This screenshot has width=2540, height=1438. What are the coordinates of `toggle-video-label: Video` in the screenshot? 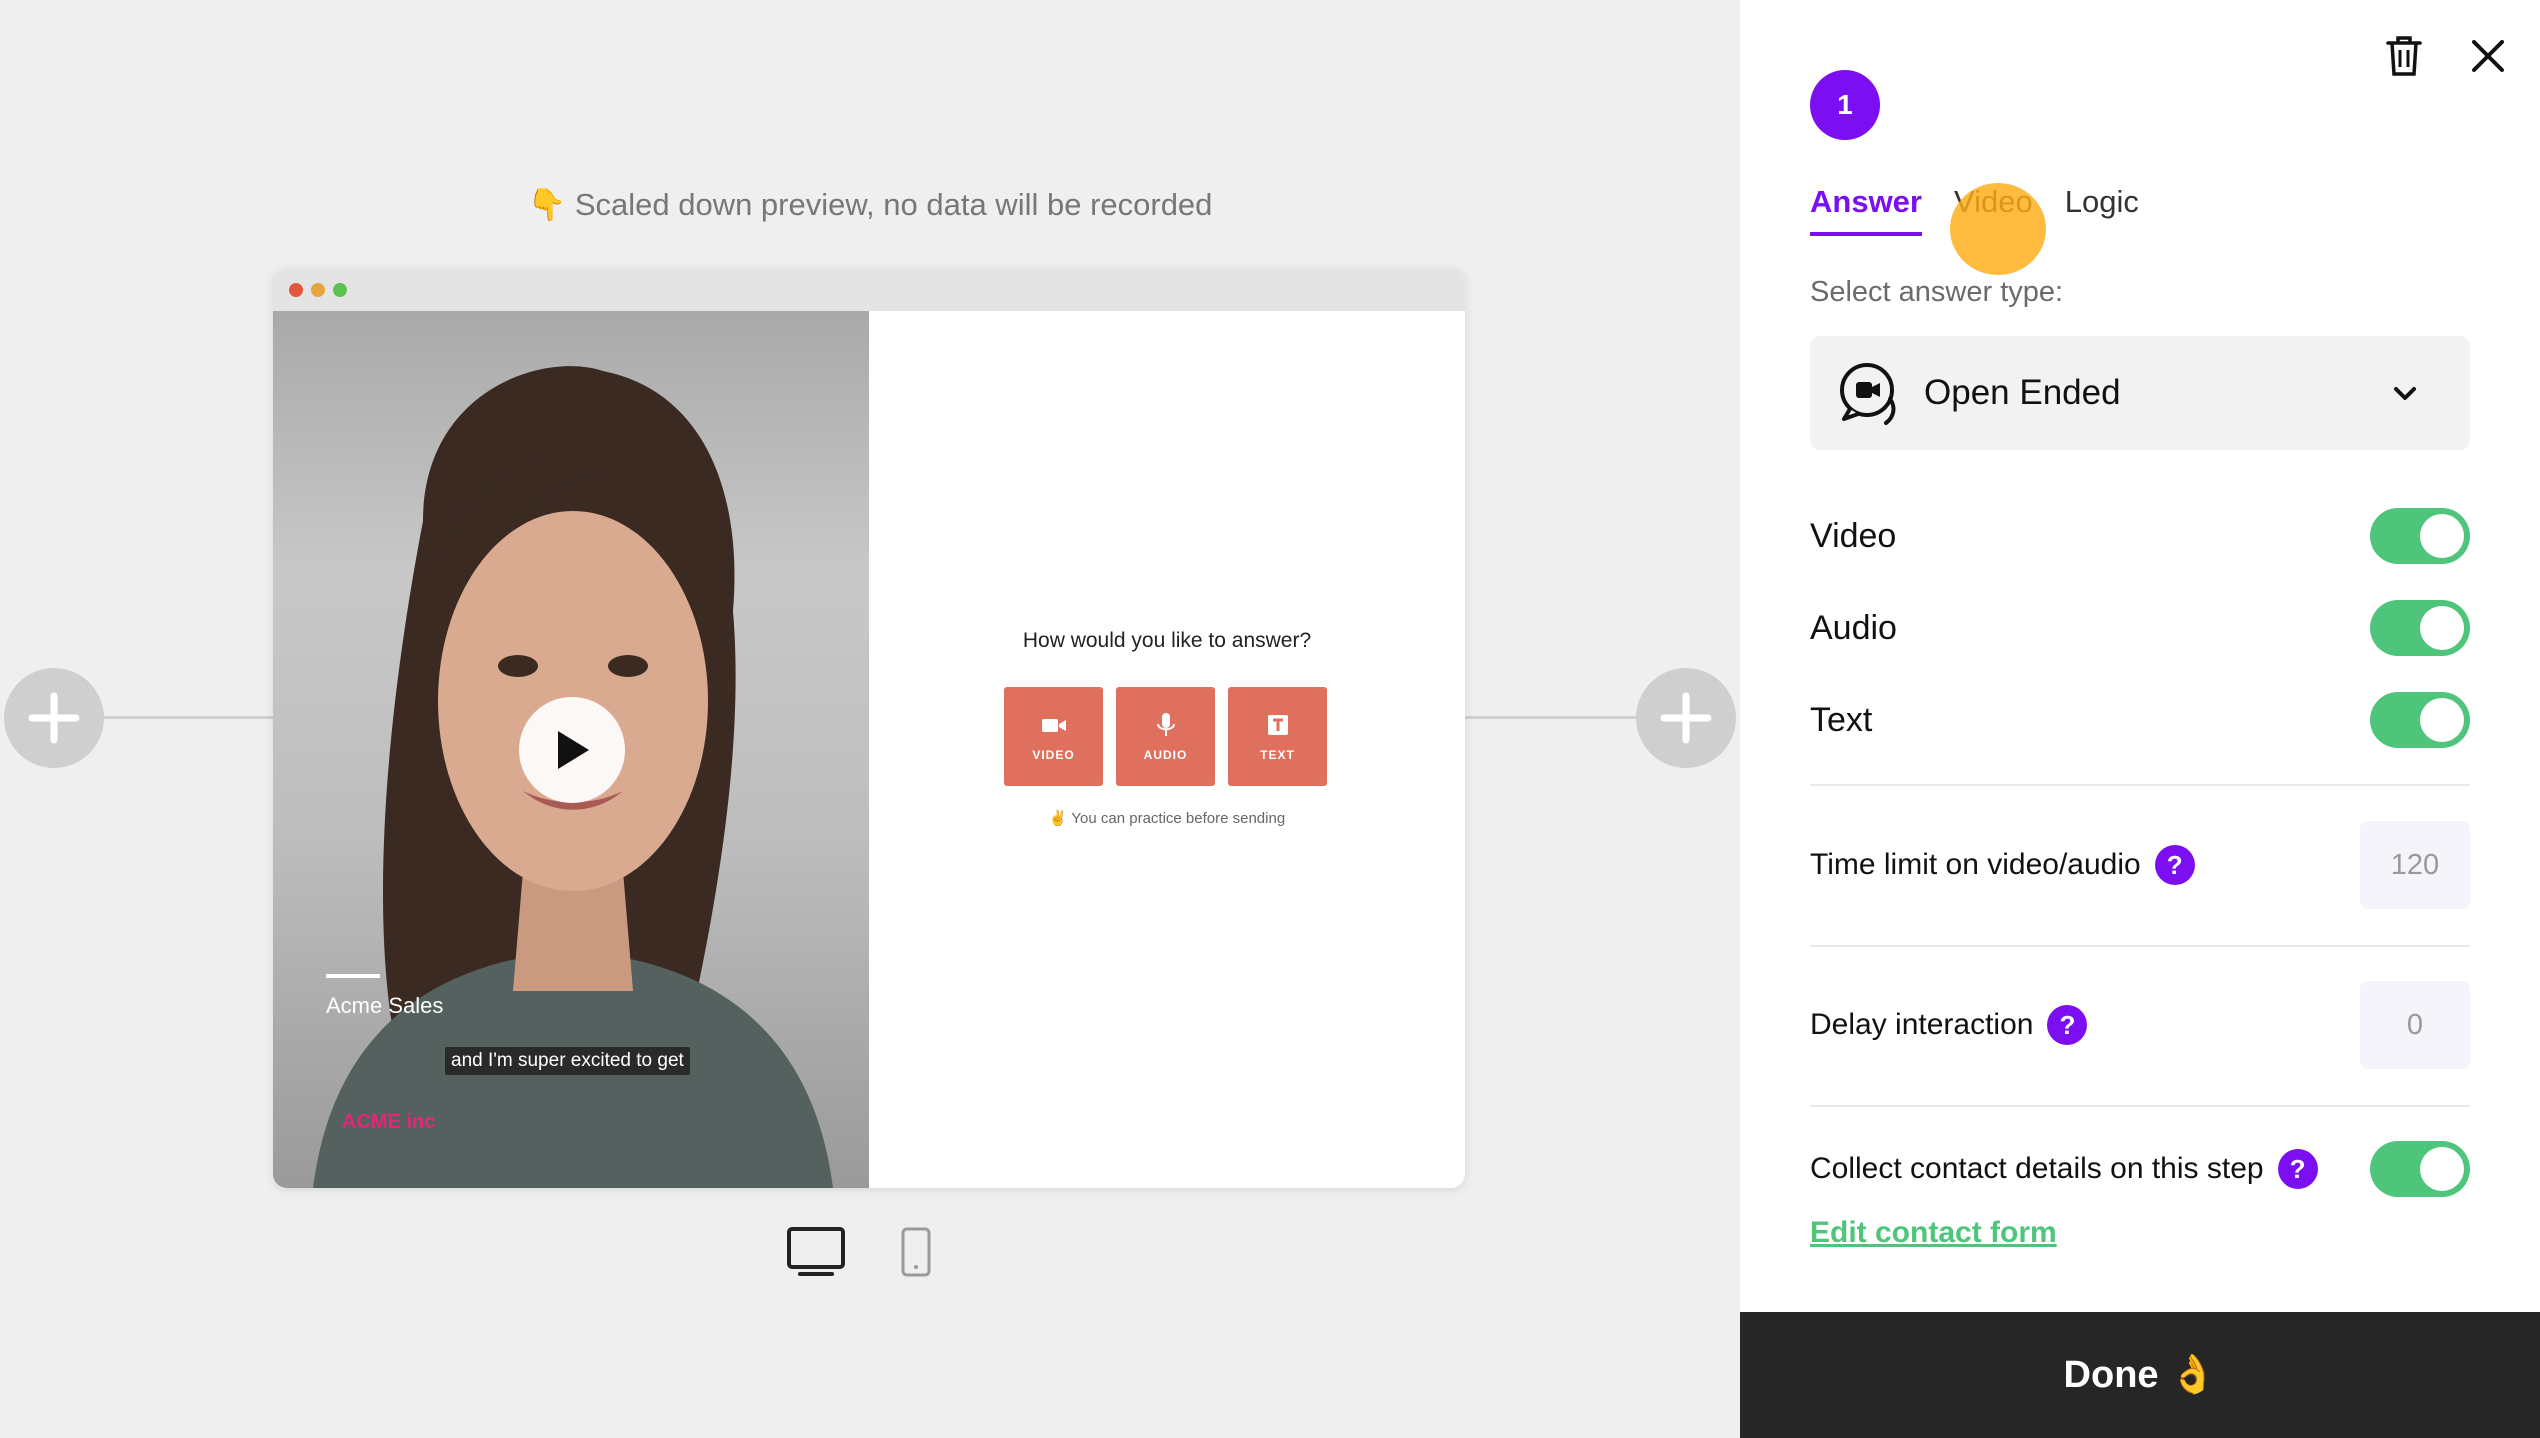 It's located at (1853, 535).